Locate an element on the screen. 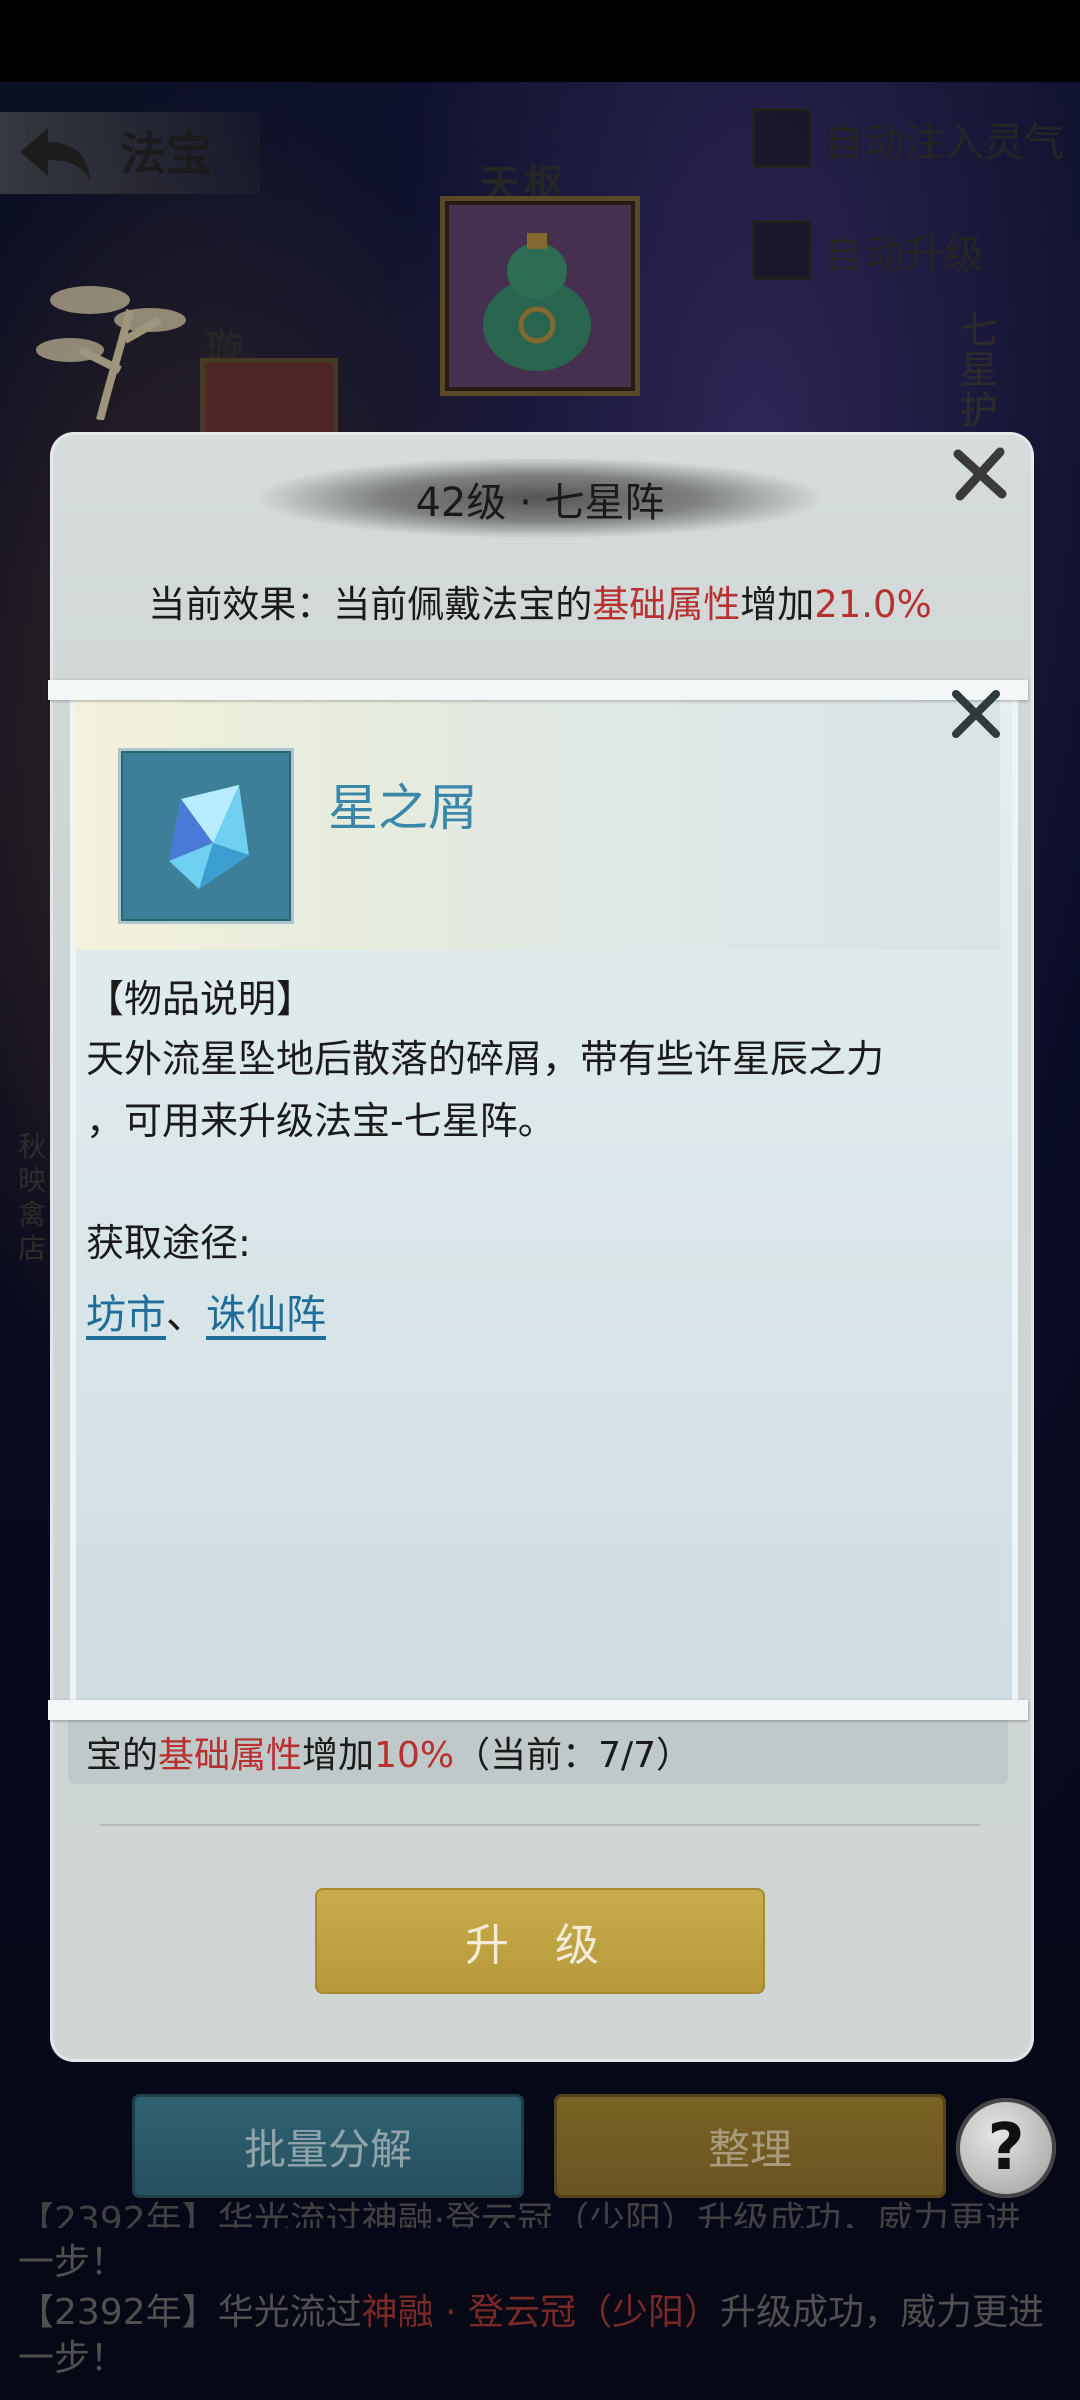  current-effect: 当前效果：当前佩戴法宝的基础属性增加21.0% is located at coordinates (540, 601).